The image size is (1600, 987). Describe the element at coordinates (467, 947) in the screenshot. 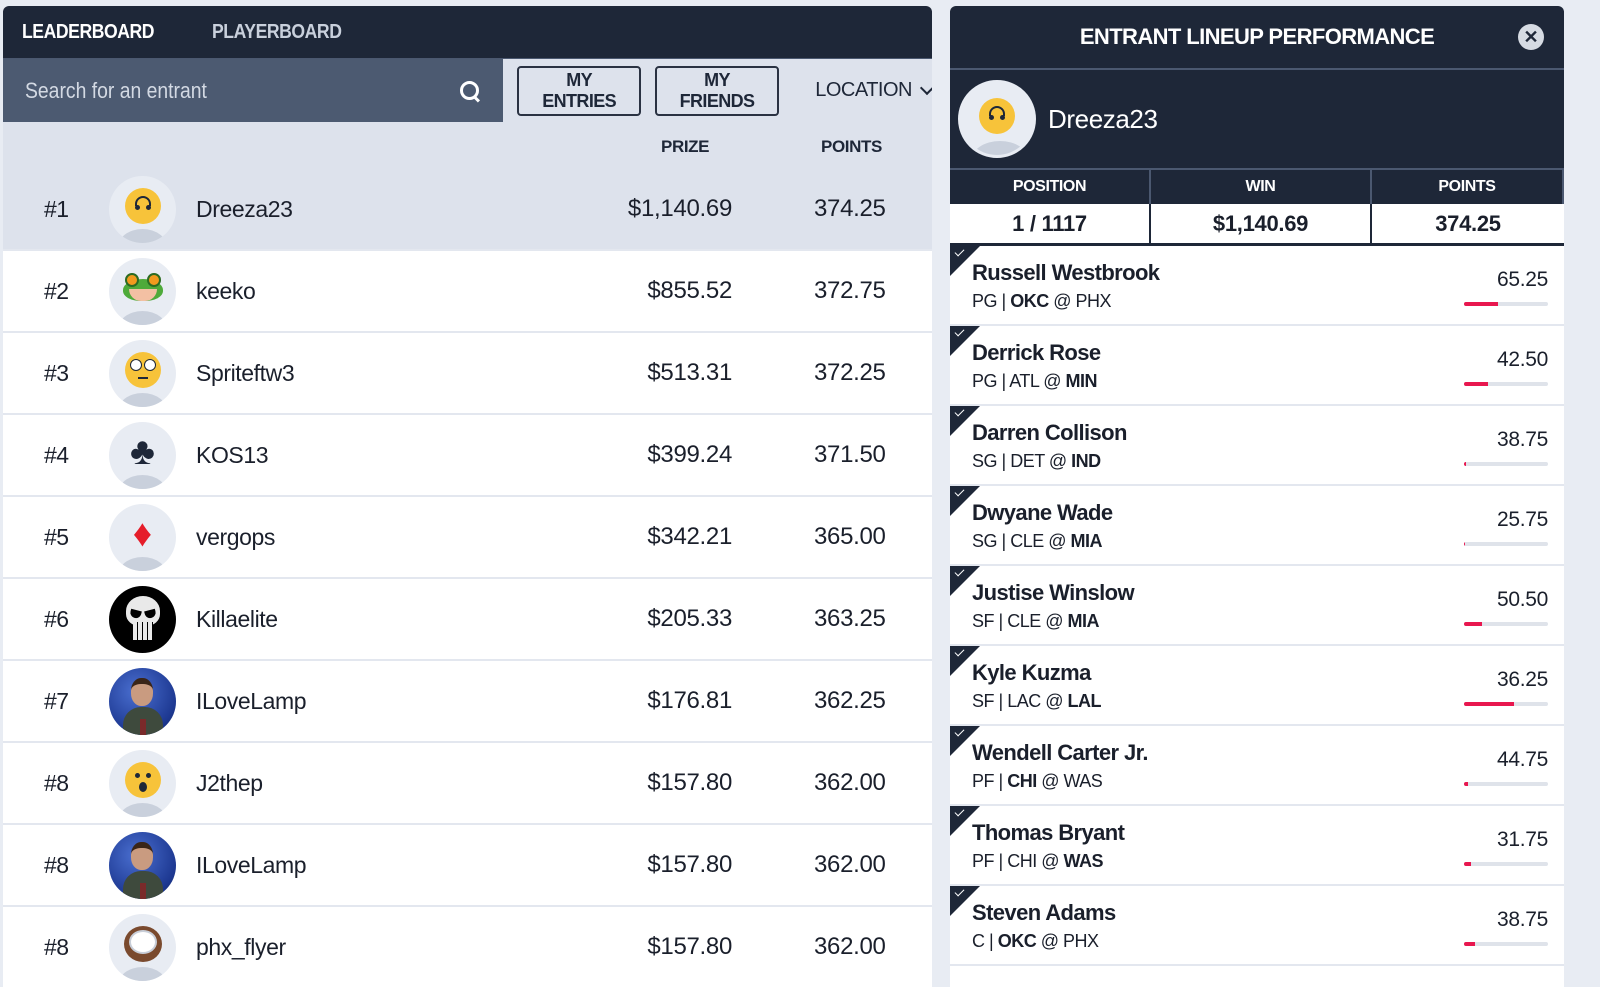

I see `entrant-row: #8 phx_flyer $157.80 362.00` at that location.